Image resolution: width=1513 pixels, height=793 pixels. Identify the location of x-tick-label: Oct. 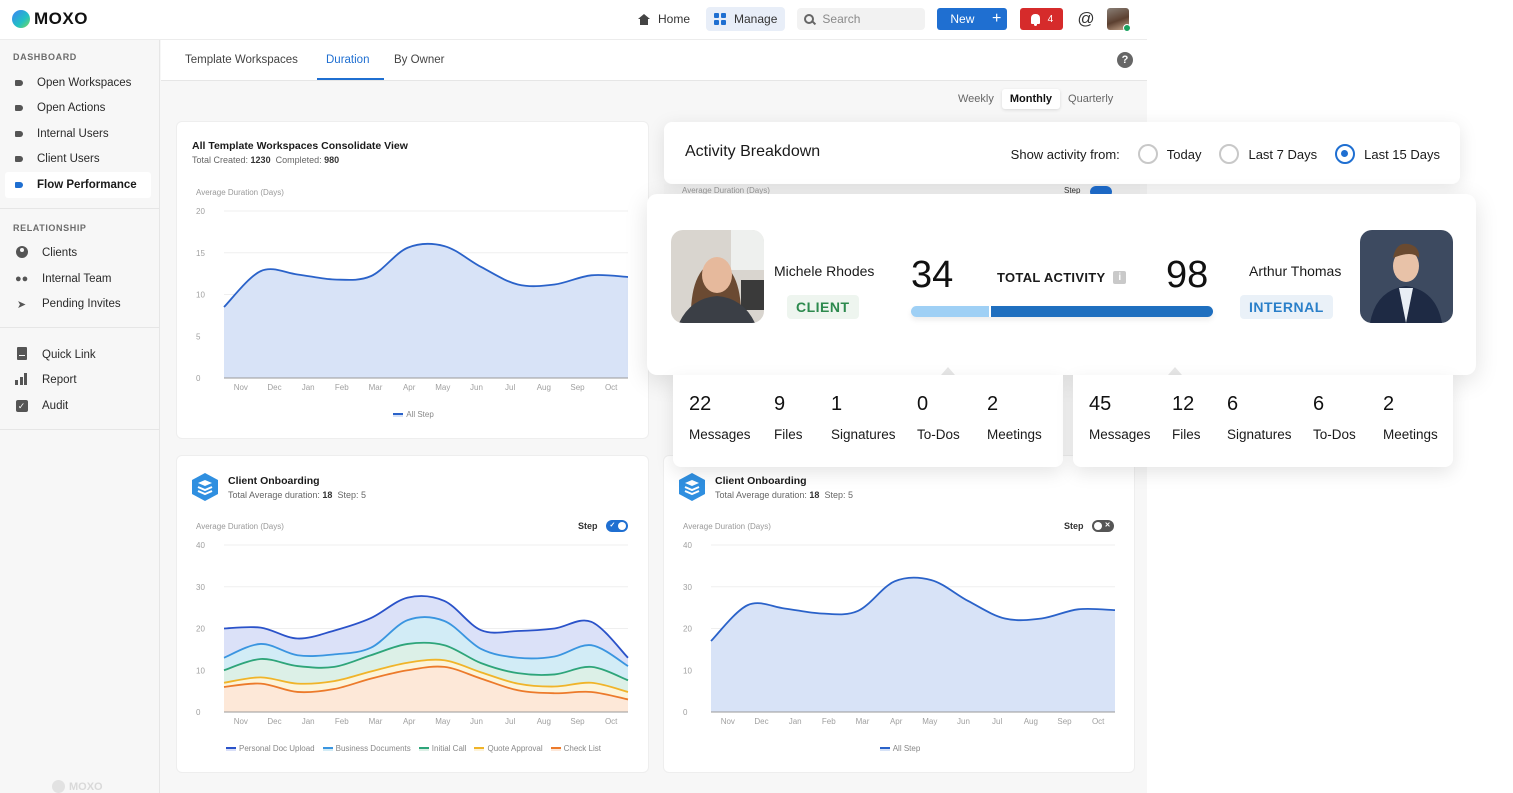
(611, 387).